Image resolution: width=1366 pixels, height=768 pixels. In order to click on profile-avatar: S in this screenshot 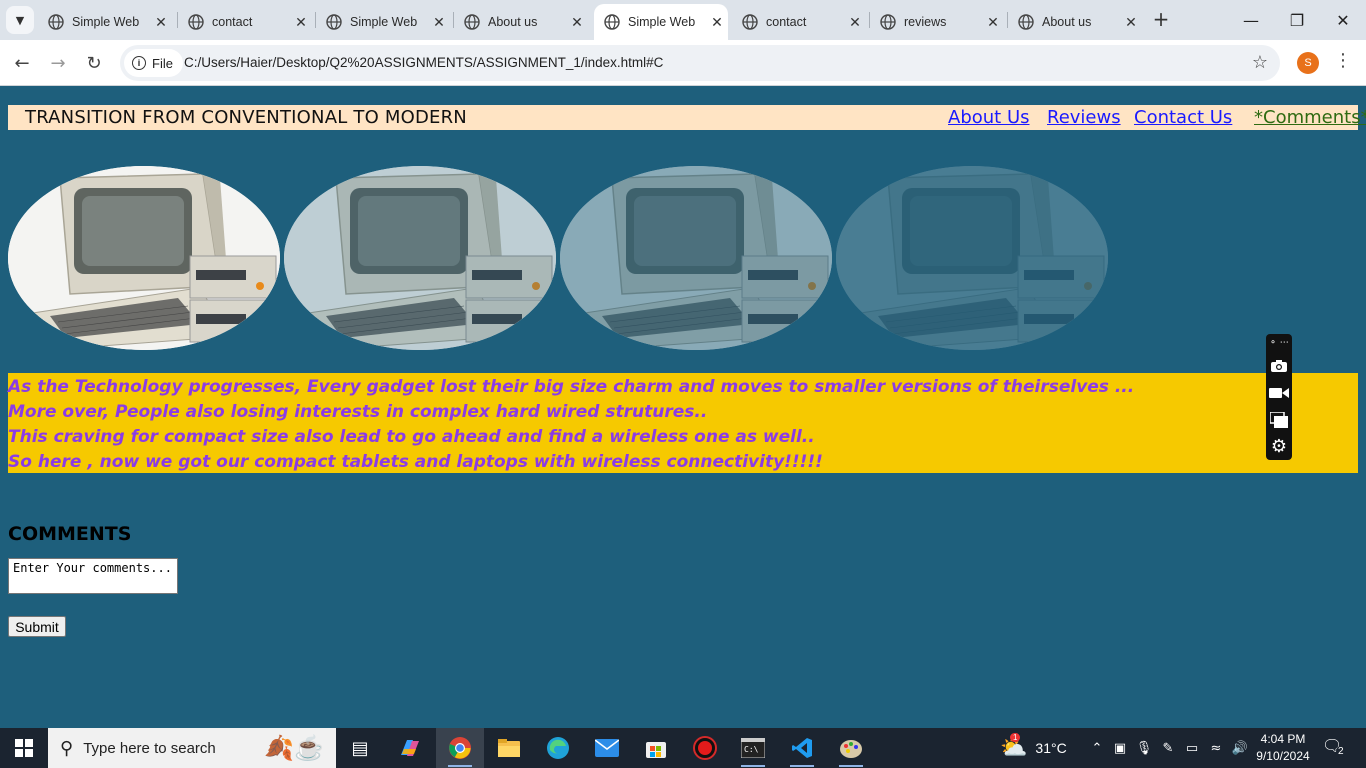, I will do `click(1308, 63)`.